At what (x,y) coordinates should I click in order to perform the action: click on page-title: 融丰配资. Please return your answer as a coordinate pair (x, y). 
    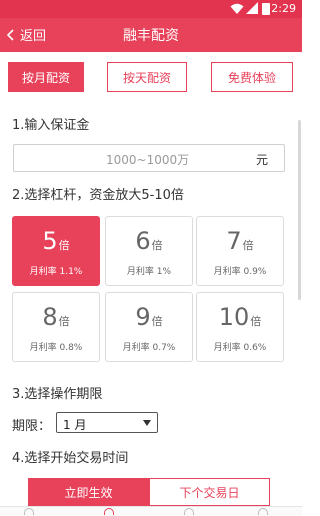
    Looking at the image, I should click on (151, 36).